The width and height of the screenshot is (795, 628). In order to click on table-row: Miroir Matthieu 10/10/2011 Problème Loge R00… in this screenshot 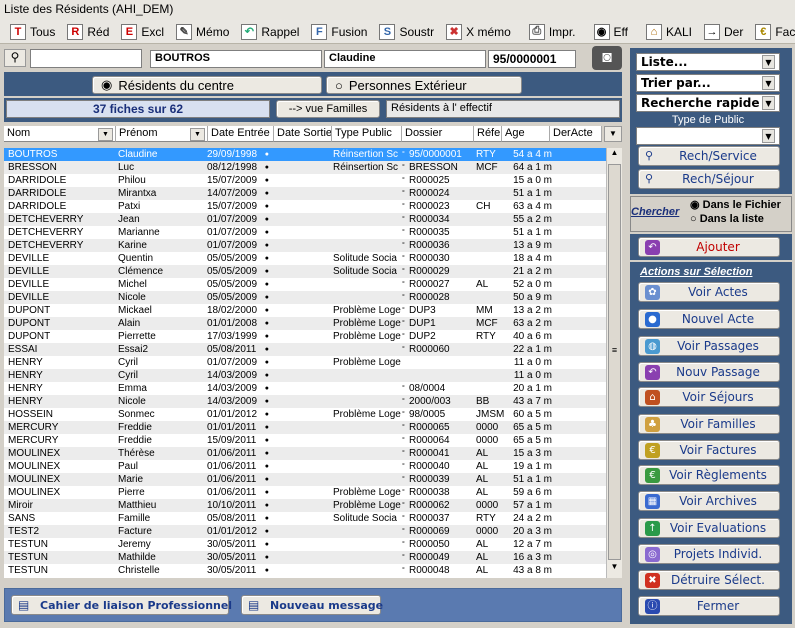, I will do `click(305, 505)`.